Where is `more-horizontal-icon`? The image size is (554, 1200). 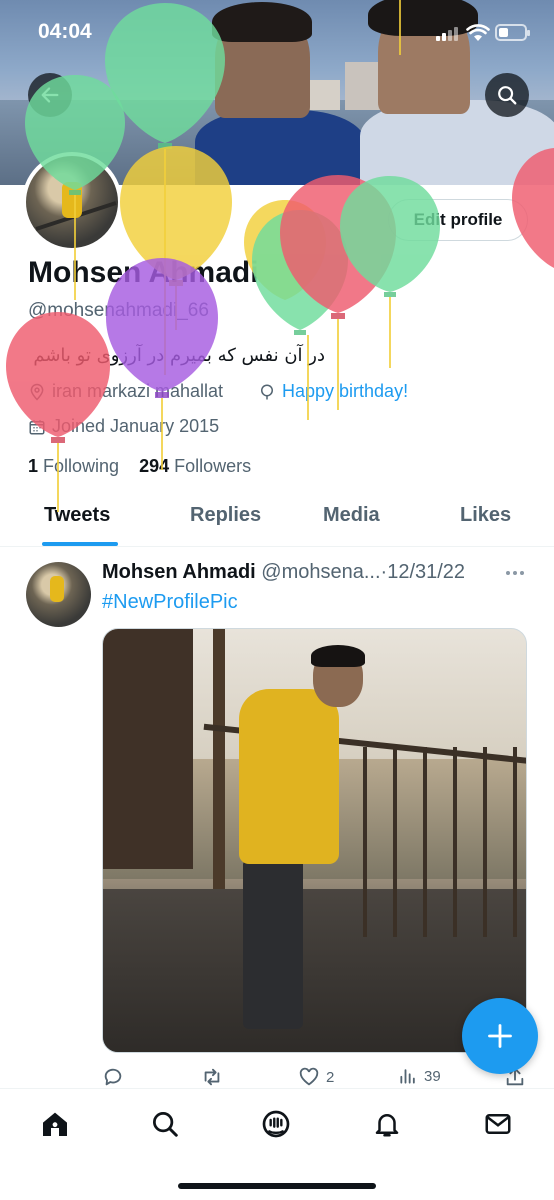 more-horizontal-icon is located at coordinates (515, 573).